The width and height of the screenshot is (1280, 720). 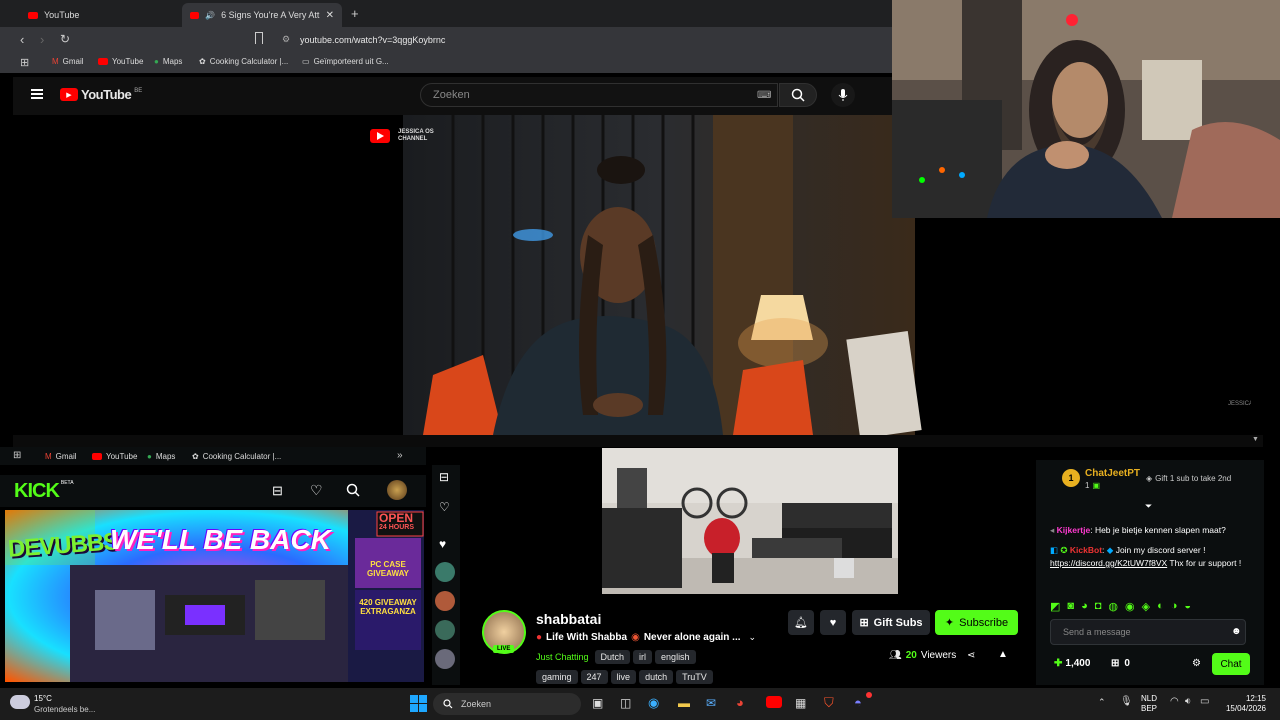 I want to click on emote-icon: ◩, so click(x=1055, y=606).